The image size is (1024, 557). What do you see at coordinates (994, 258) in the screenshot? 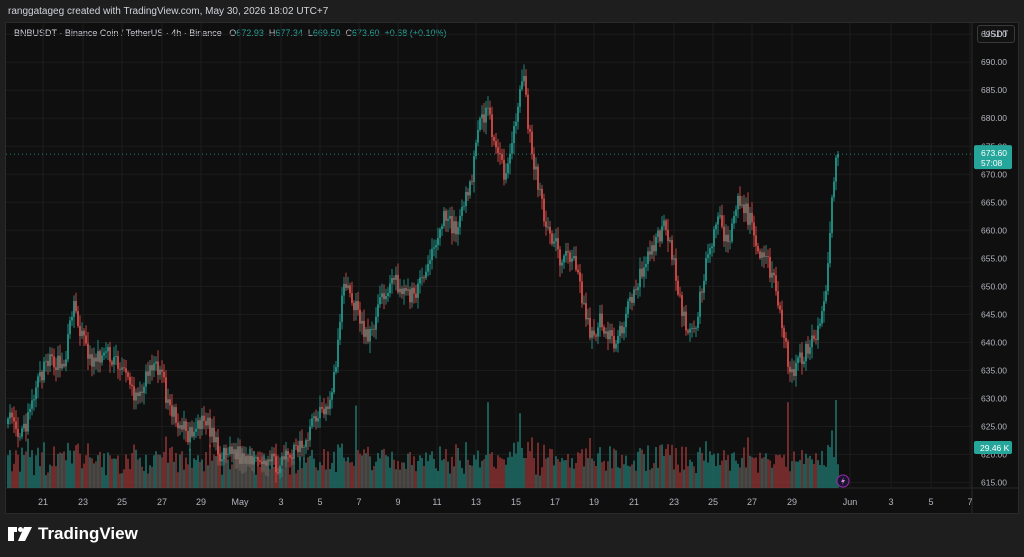
I see `y-tick-label: 655.00` at bounding box center [994, 258].